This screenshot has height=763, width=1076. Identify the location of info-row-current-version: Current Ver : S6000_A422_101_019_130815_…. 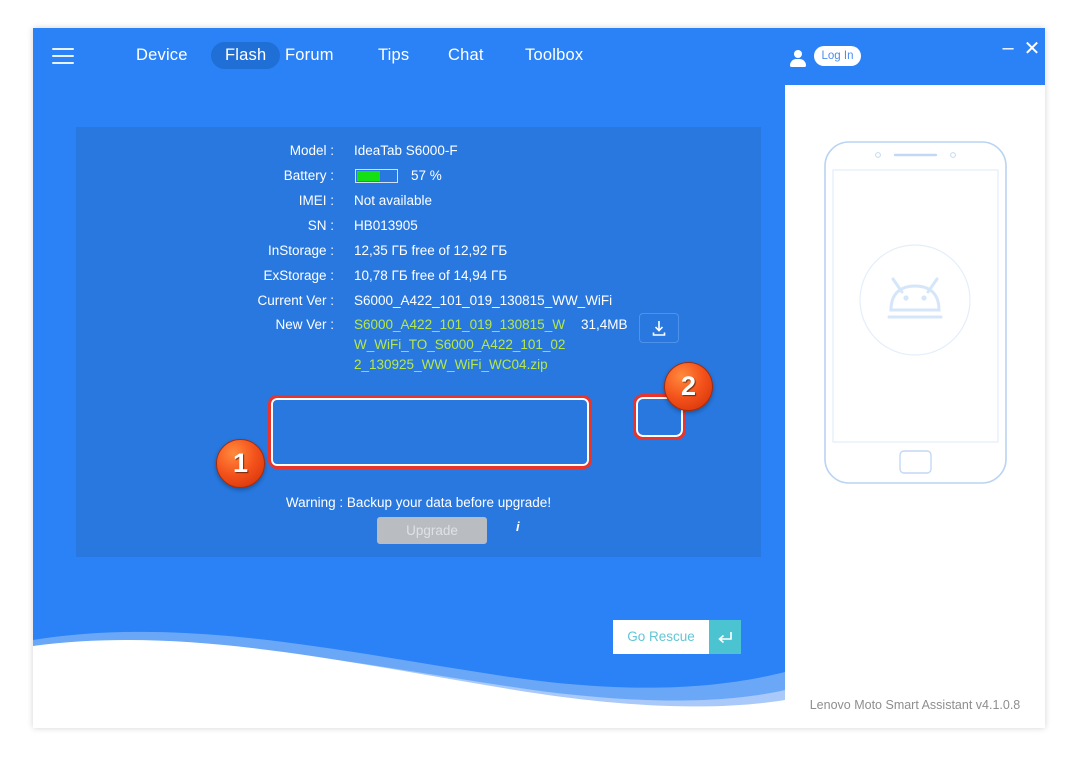
(418, 301).